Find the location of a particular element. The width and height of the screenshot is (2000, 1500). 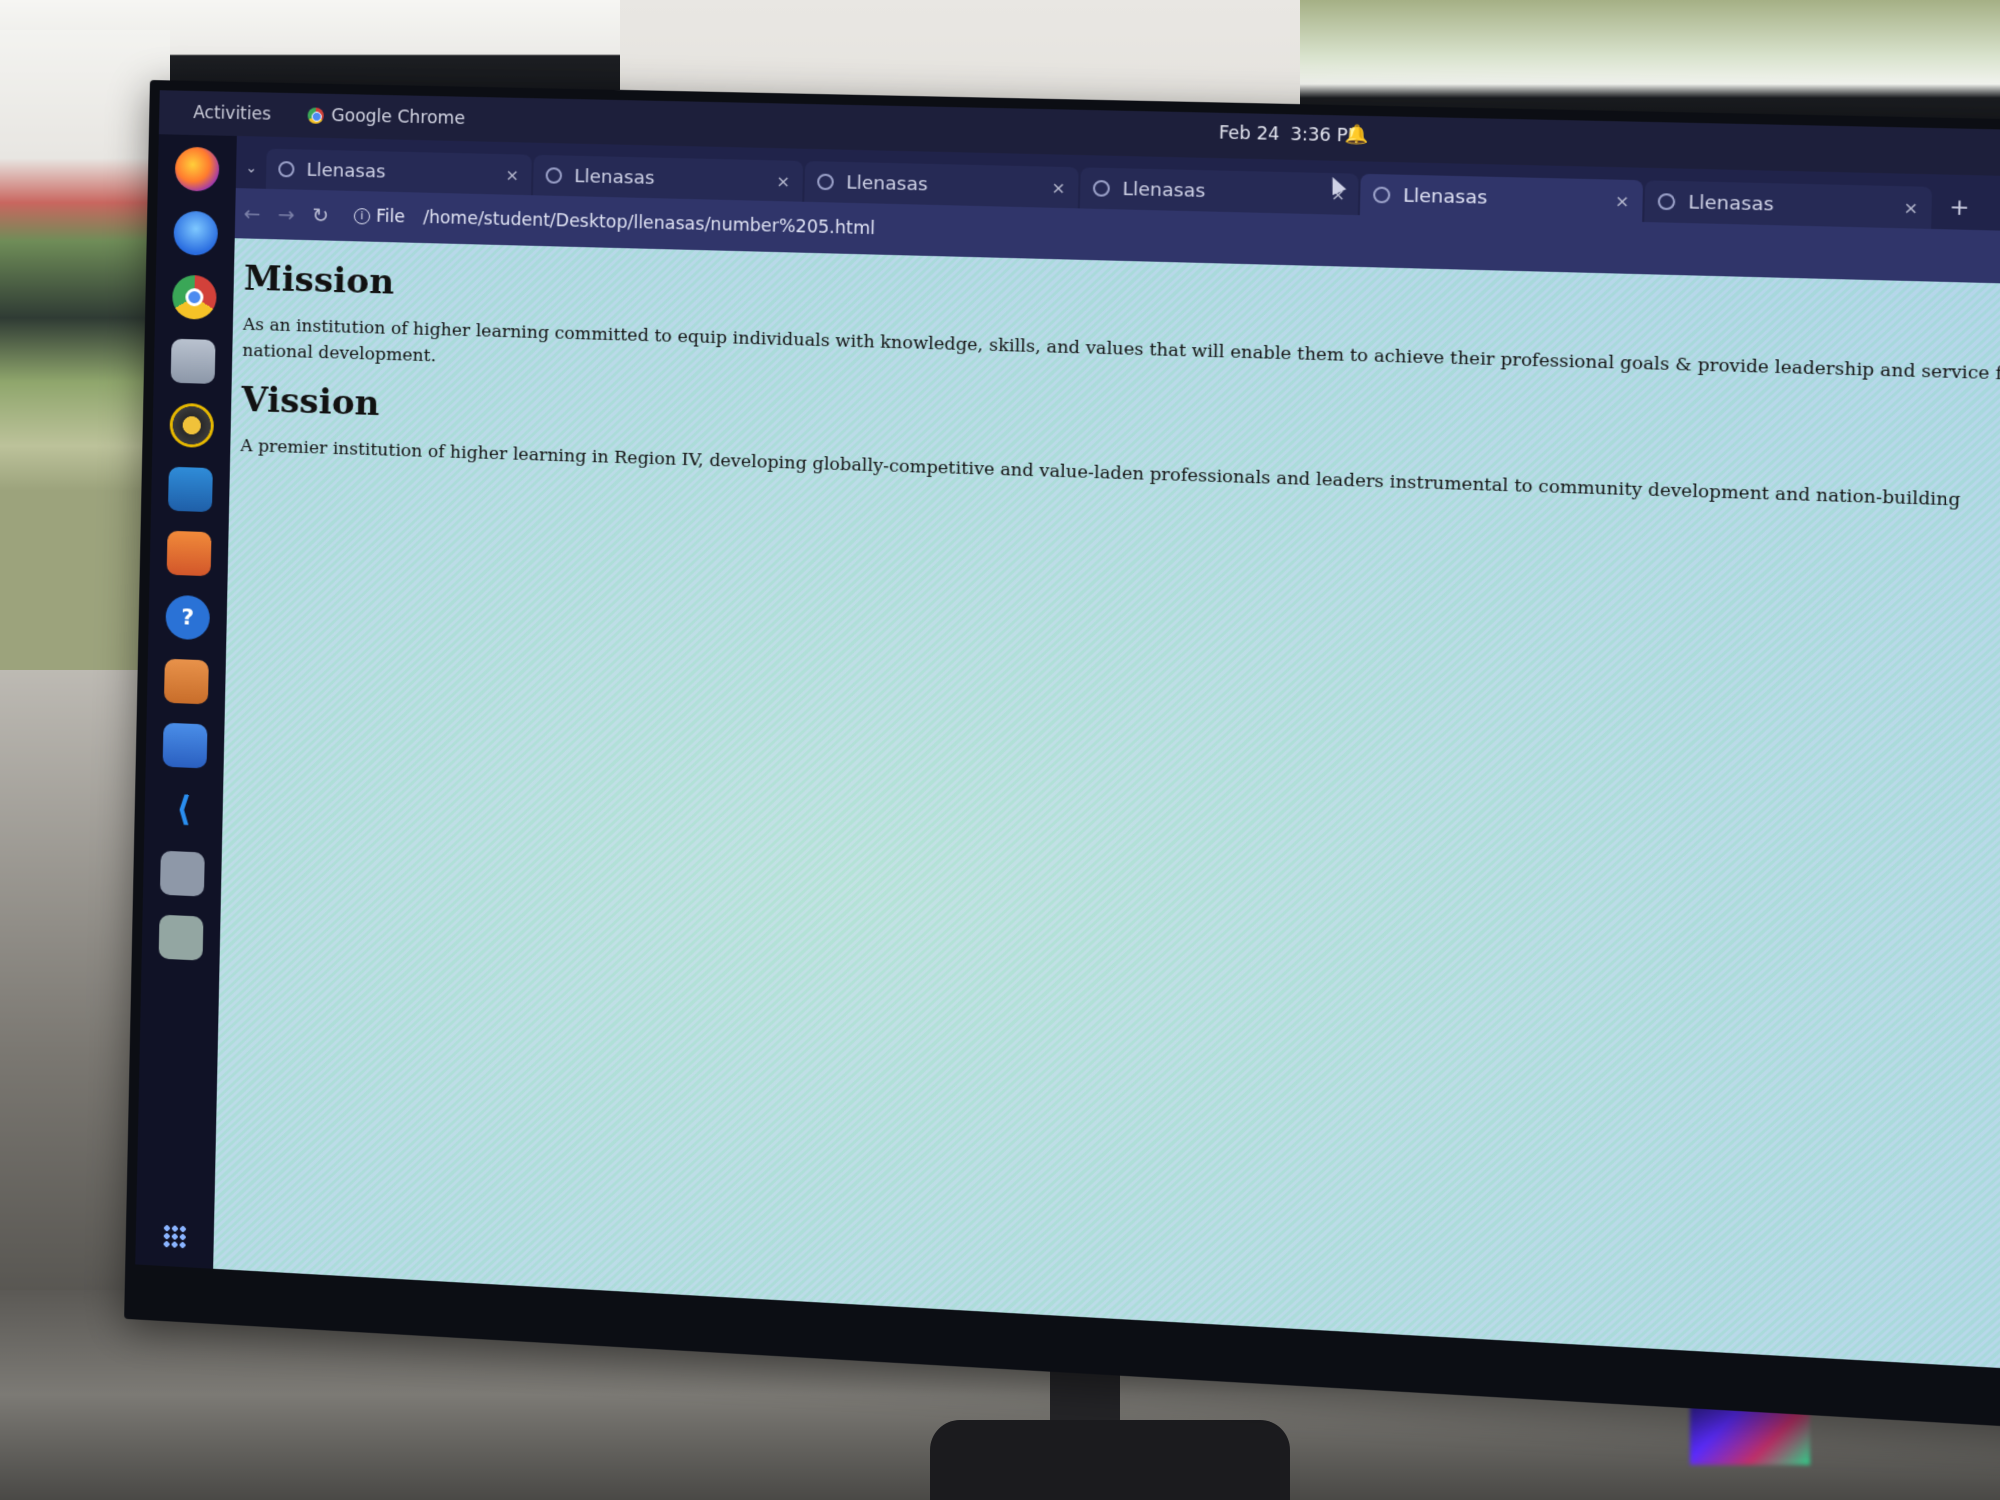

date: Feb 24 is located at coordinates (1249, 134).